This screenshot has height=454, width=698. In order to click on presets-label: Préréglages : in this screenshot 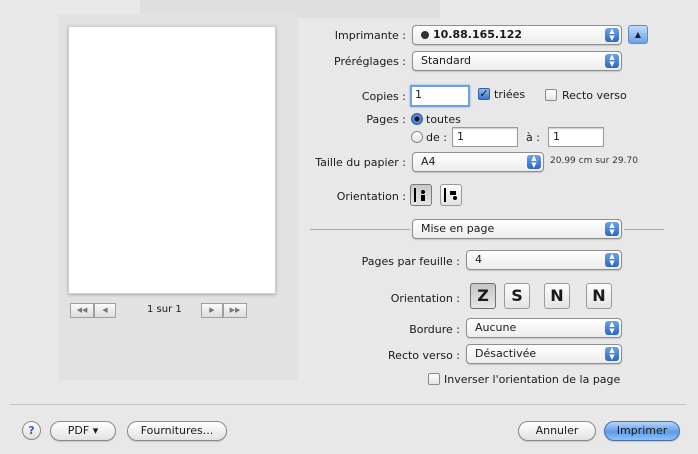, I will do `click(370, 61)`.